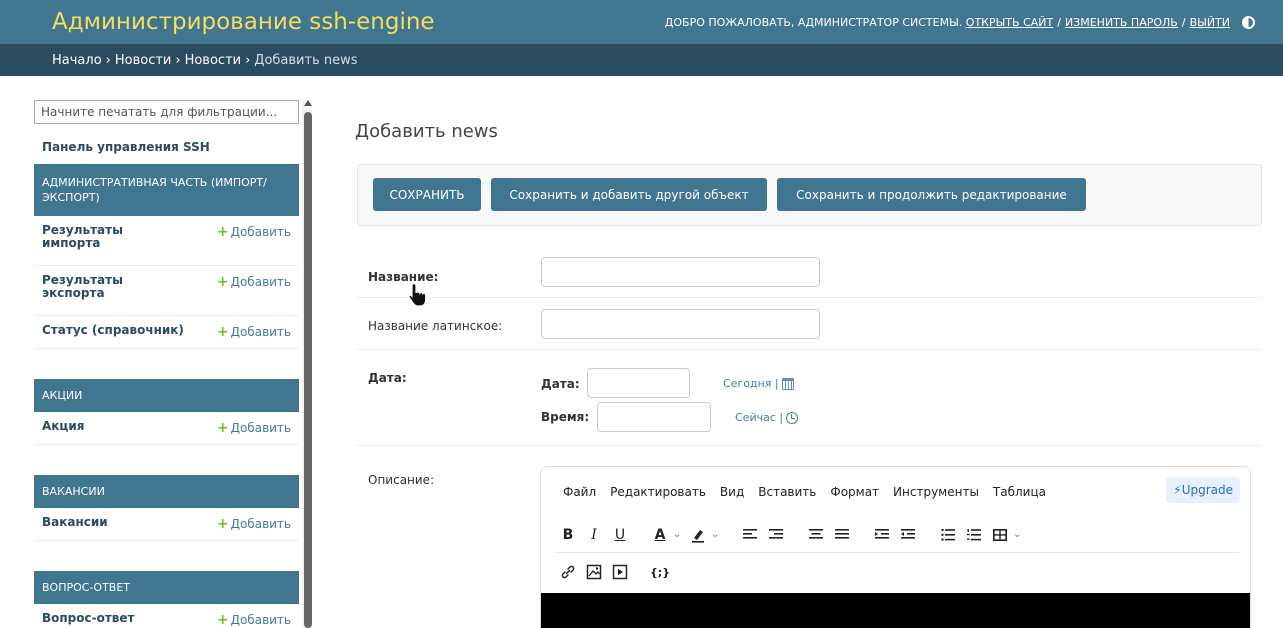 This screenshot has height=628, width=1283. I want to click on logout-link: Выйти, so click(1210, 22).